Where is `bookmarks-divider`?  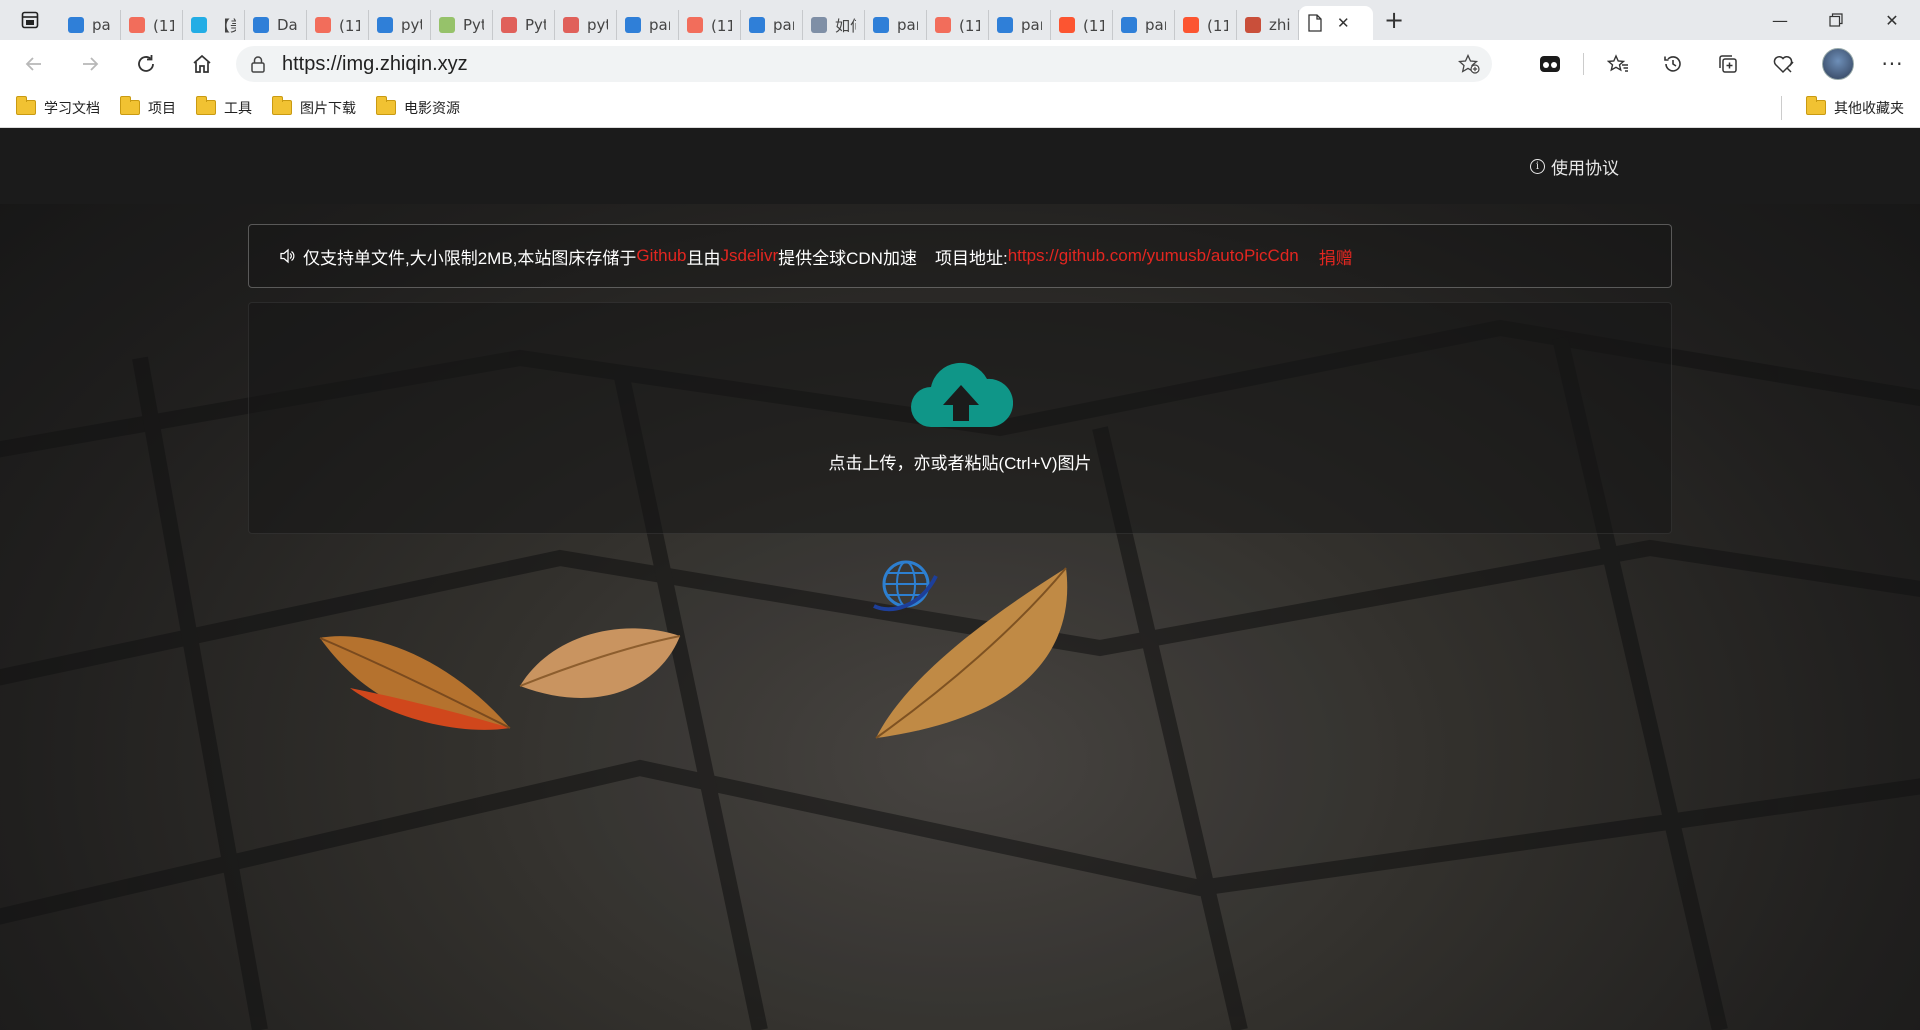 bookmarks-divider is located at coordinates (1781, 108).